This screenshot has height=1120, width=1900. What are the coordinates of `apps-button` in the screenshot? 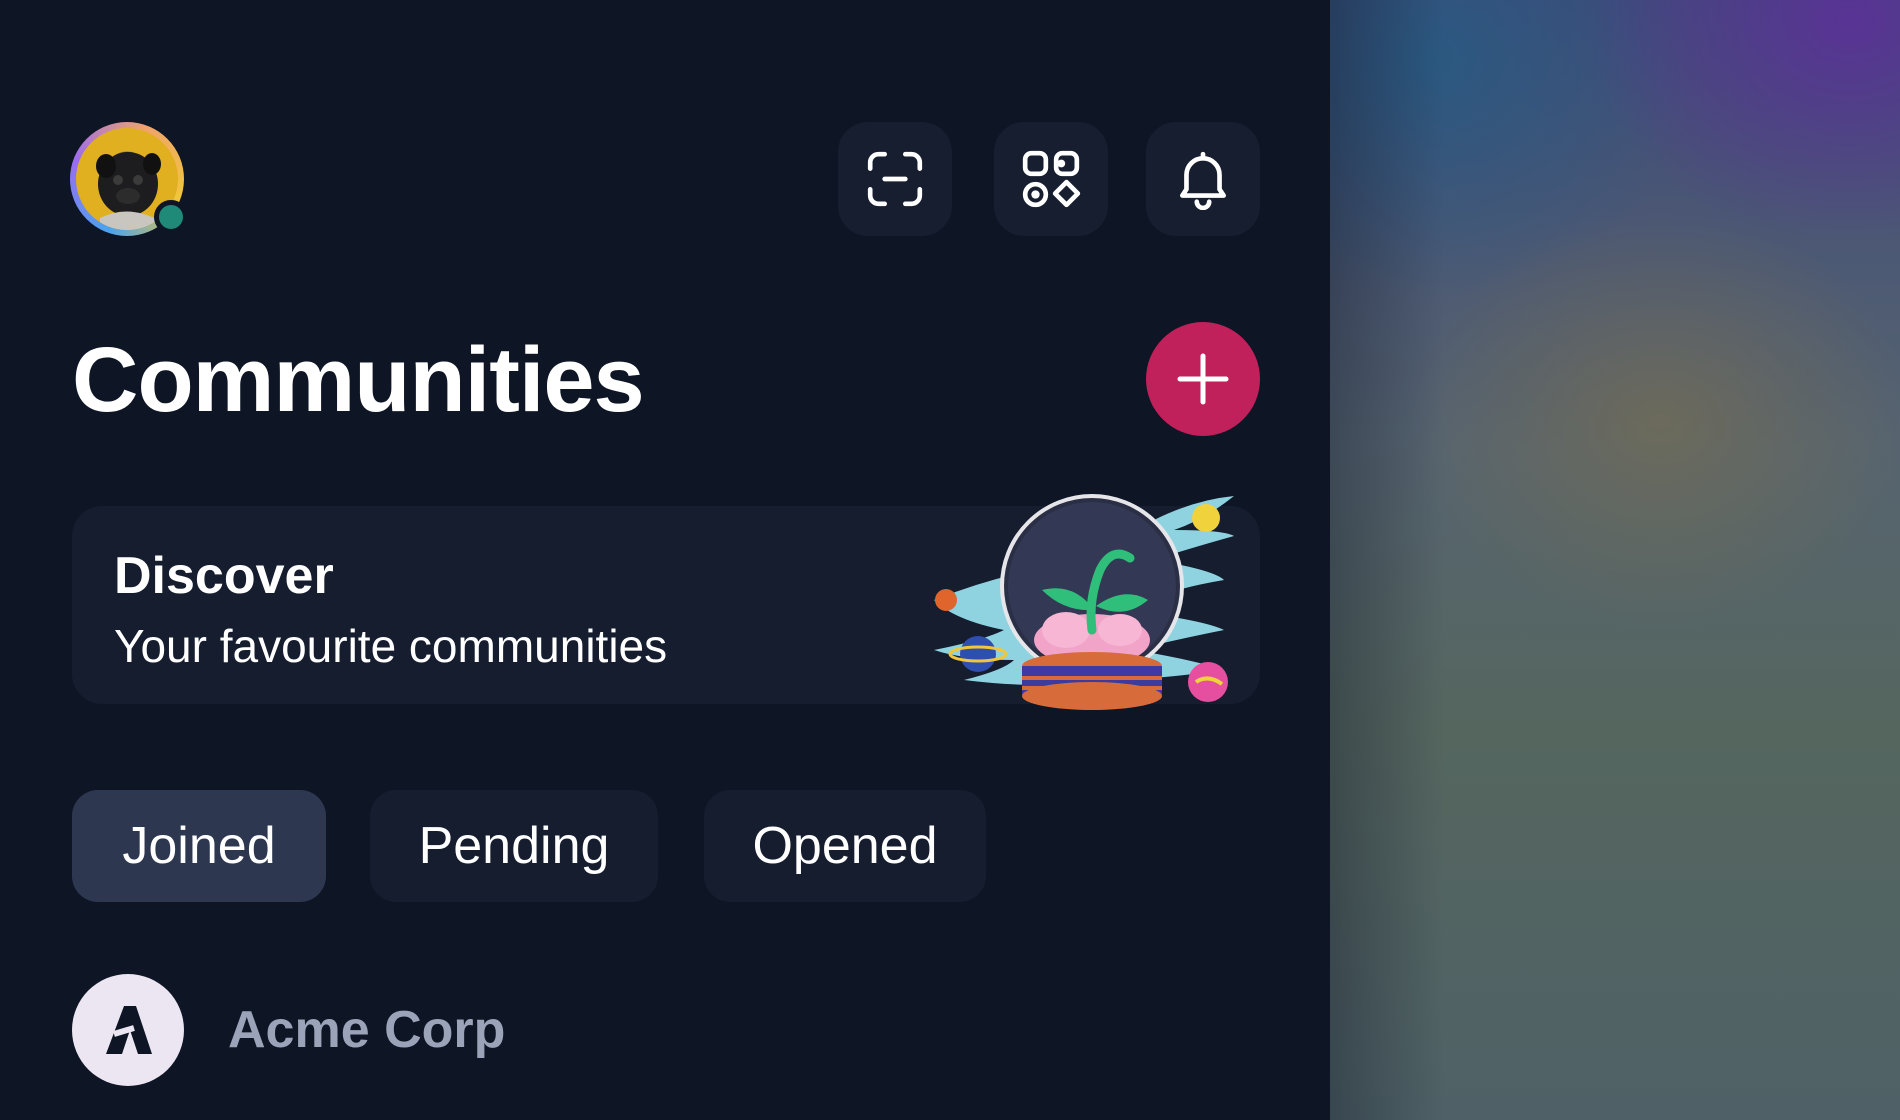 It's located at (1051, 179).